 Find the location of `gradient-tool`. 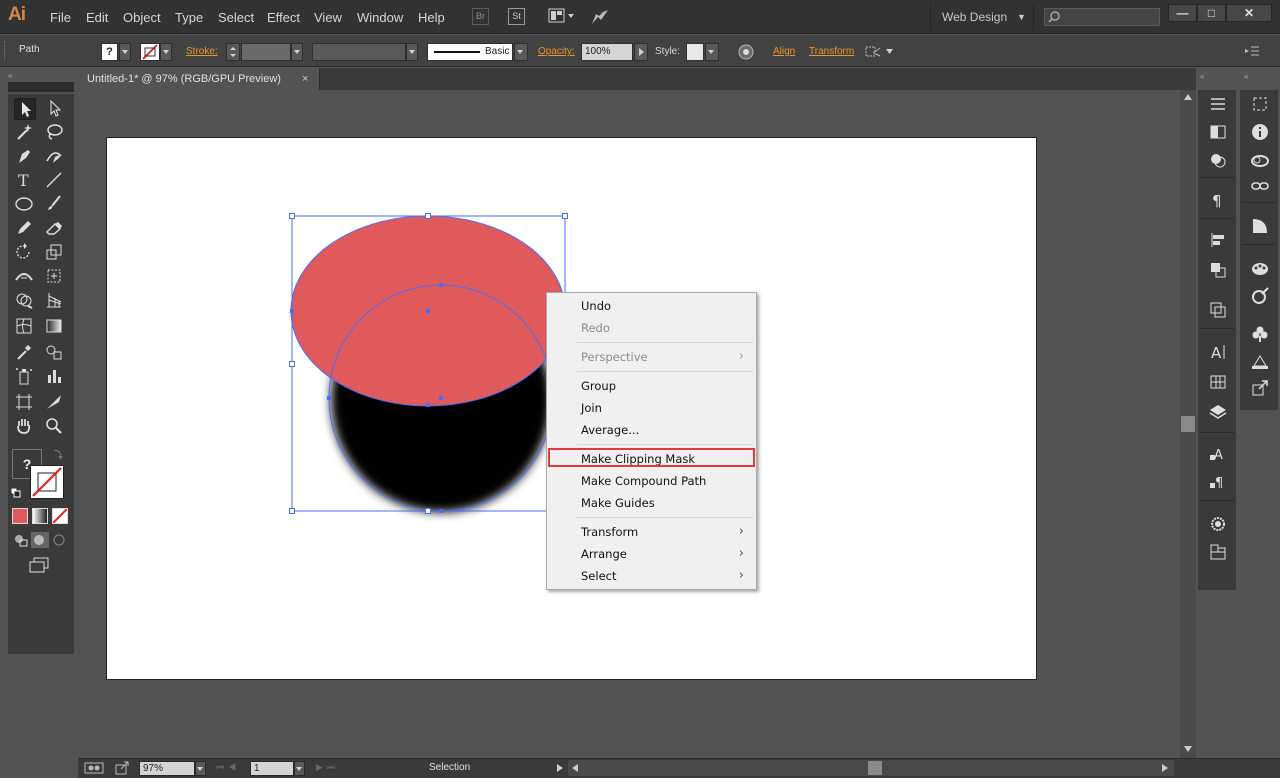

gradient-tool is located at coordinates (55, 327).